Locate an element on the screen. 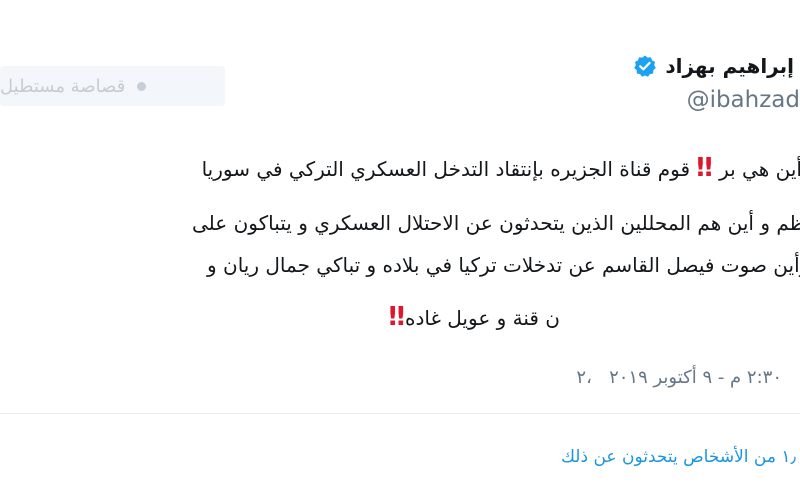  timestamp-text: ٢:٣٠ م - ٩ أكتوبر ٢٠١٩ is located at coordinates (695, 377).